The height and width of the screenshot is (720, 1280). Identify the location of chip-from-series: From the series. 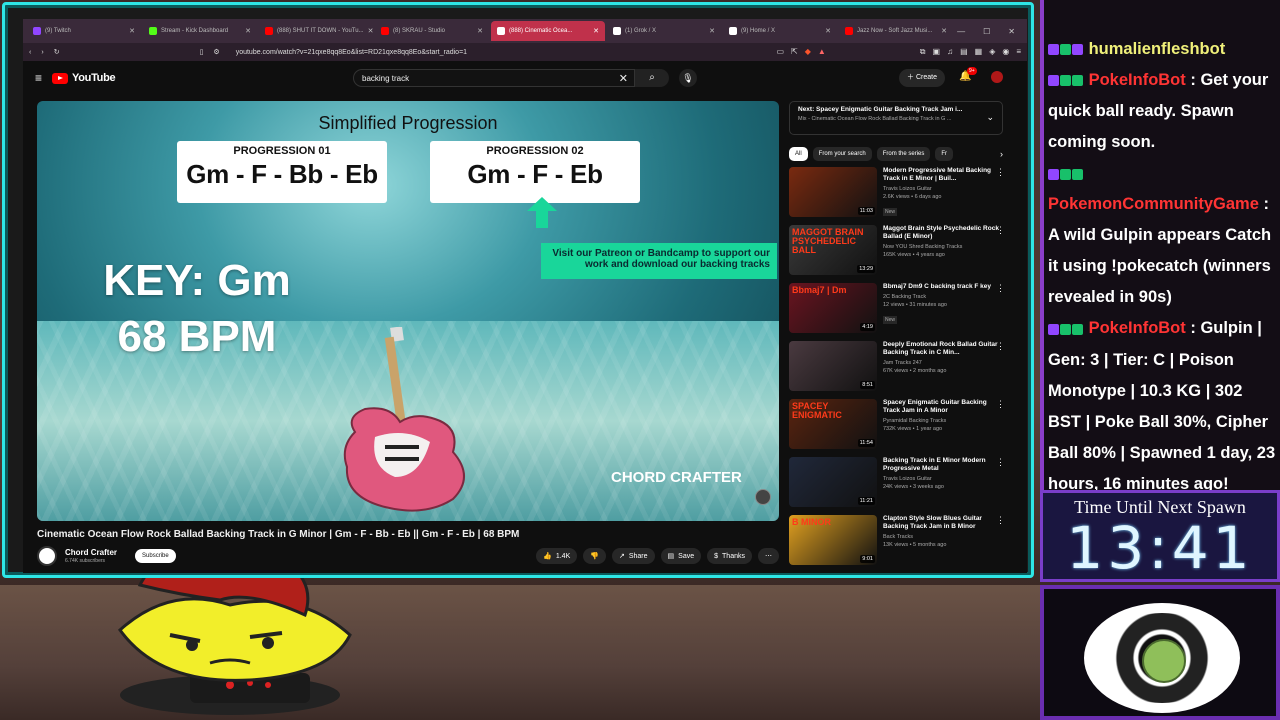
(903, 154).